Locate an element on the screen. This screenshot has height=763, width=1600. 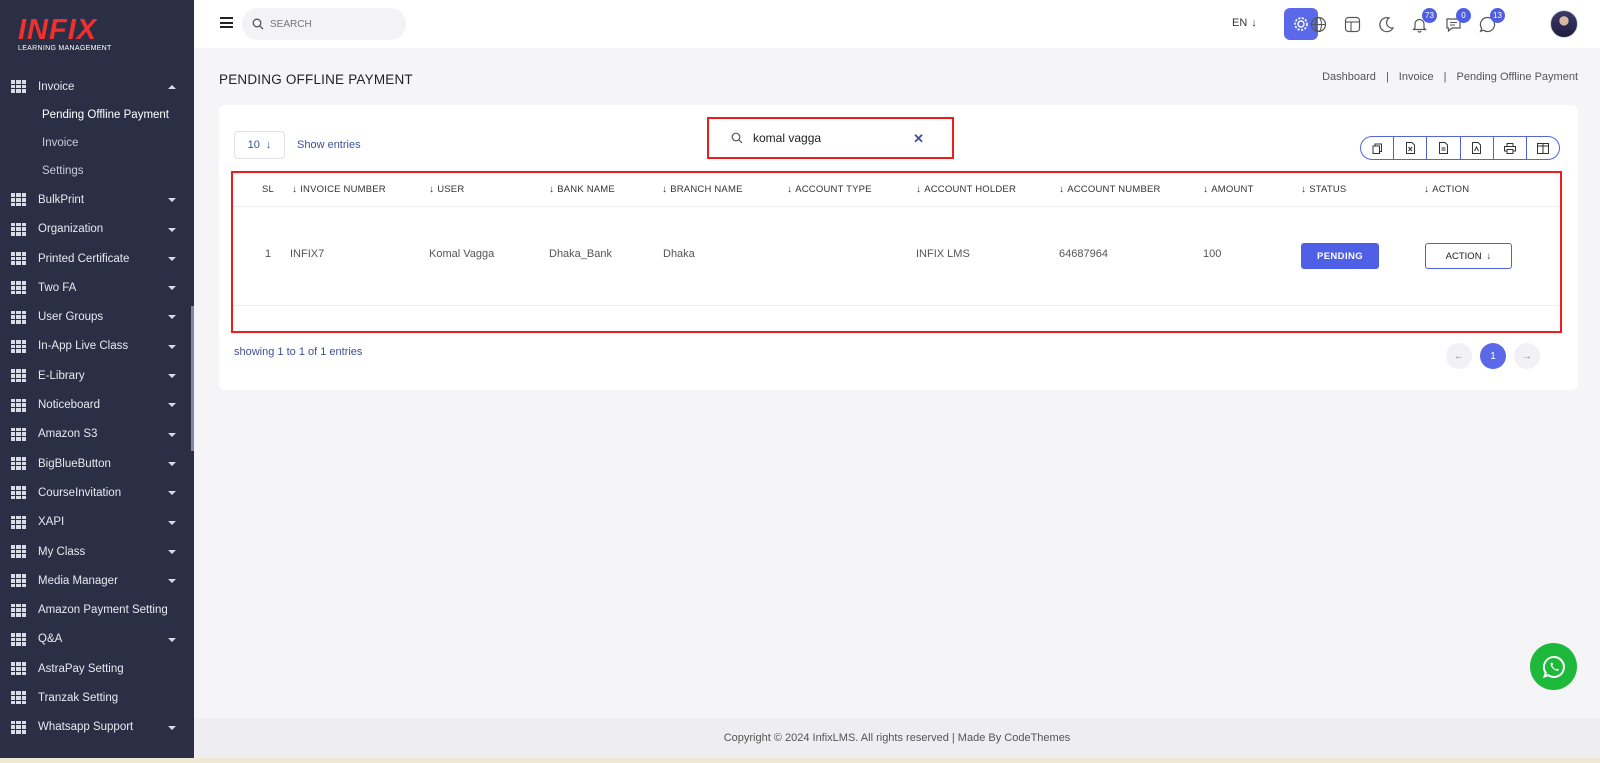
sidebar-item-label: BulkPrint is located at coordinates (61, 199).